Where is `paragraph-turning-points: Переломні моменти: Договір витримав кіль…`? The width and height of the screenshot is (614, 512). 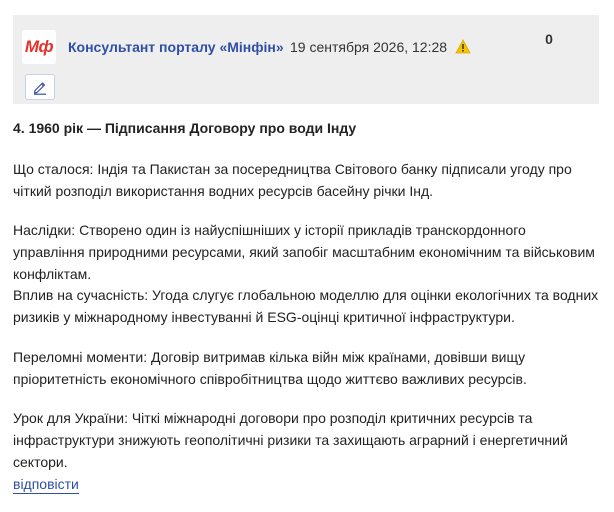
paragraph-turning-points: Переломні моменти: Договір витримав кіль… is located at coordinates (270, 368).